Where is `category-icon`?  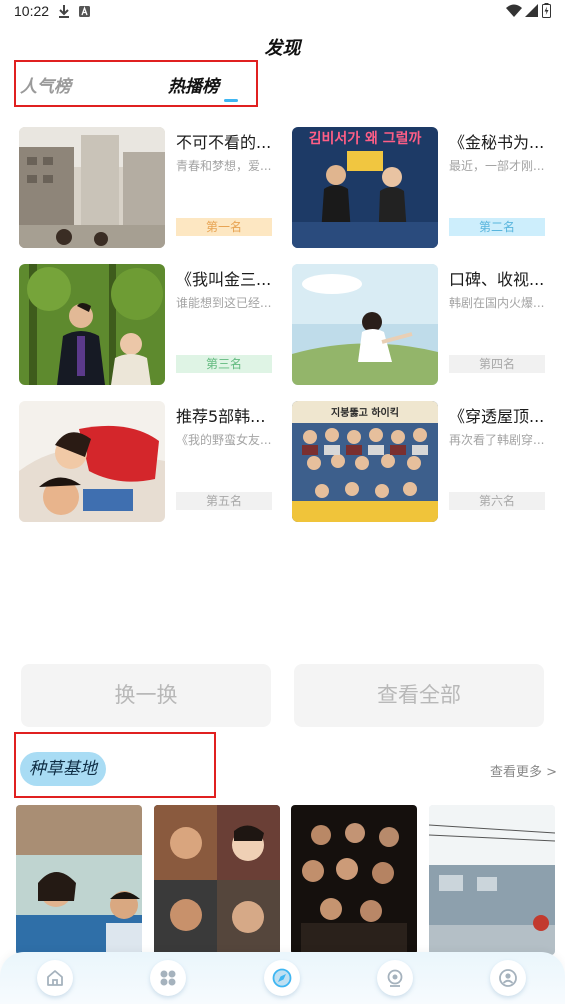
category-icon is located at coordinates (168, 978).